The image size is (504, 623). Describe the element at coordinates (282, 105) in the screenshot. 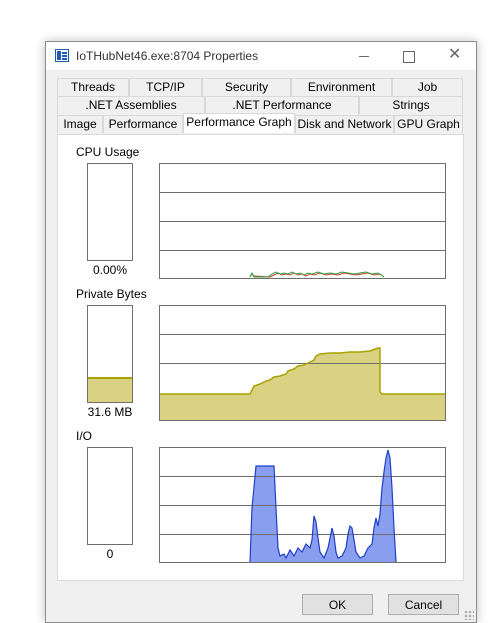

I see `tab-net-performance: .NET Performance` at that location.